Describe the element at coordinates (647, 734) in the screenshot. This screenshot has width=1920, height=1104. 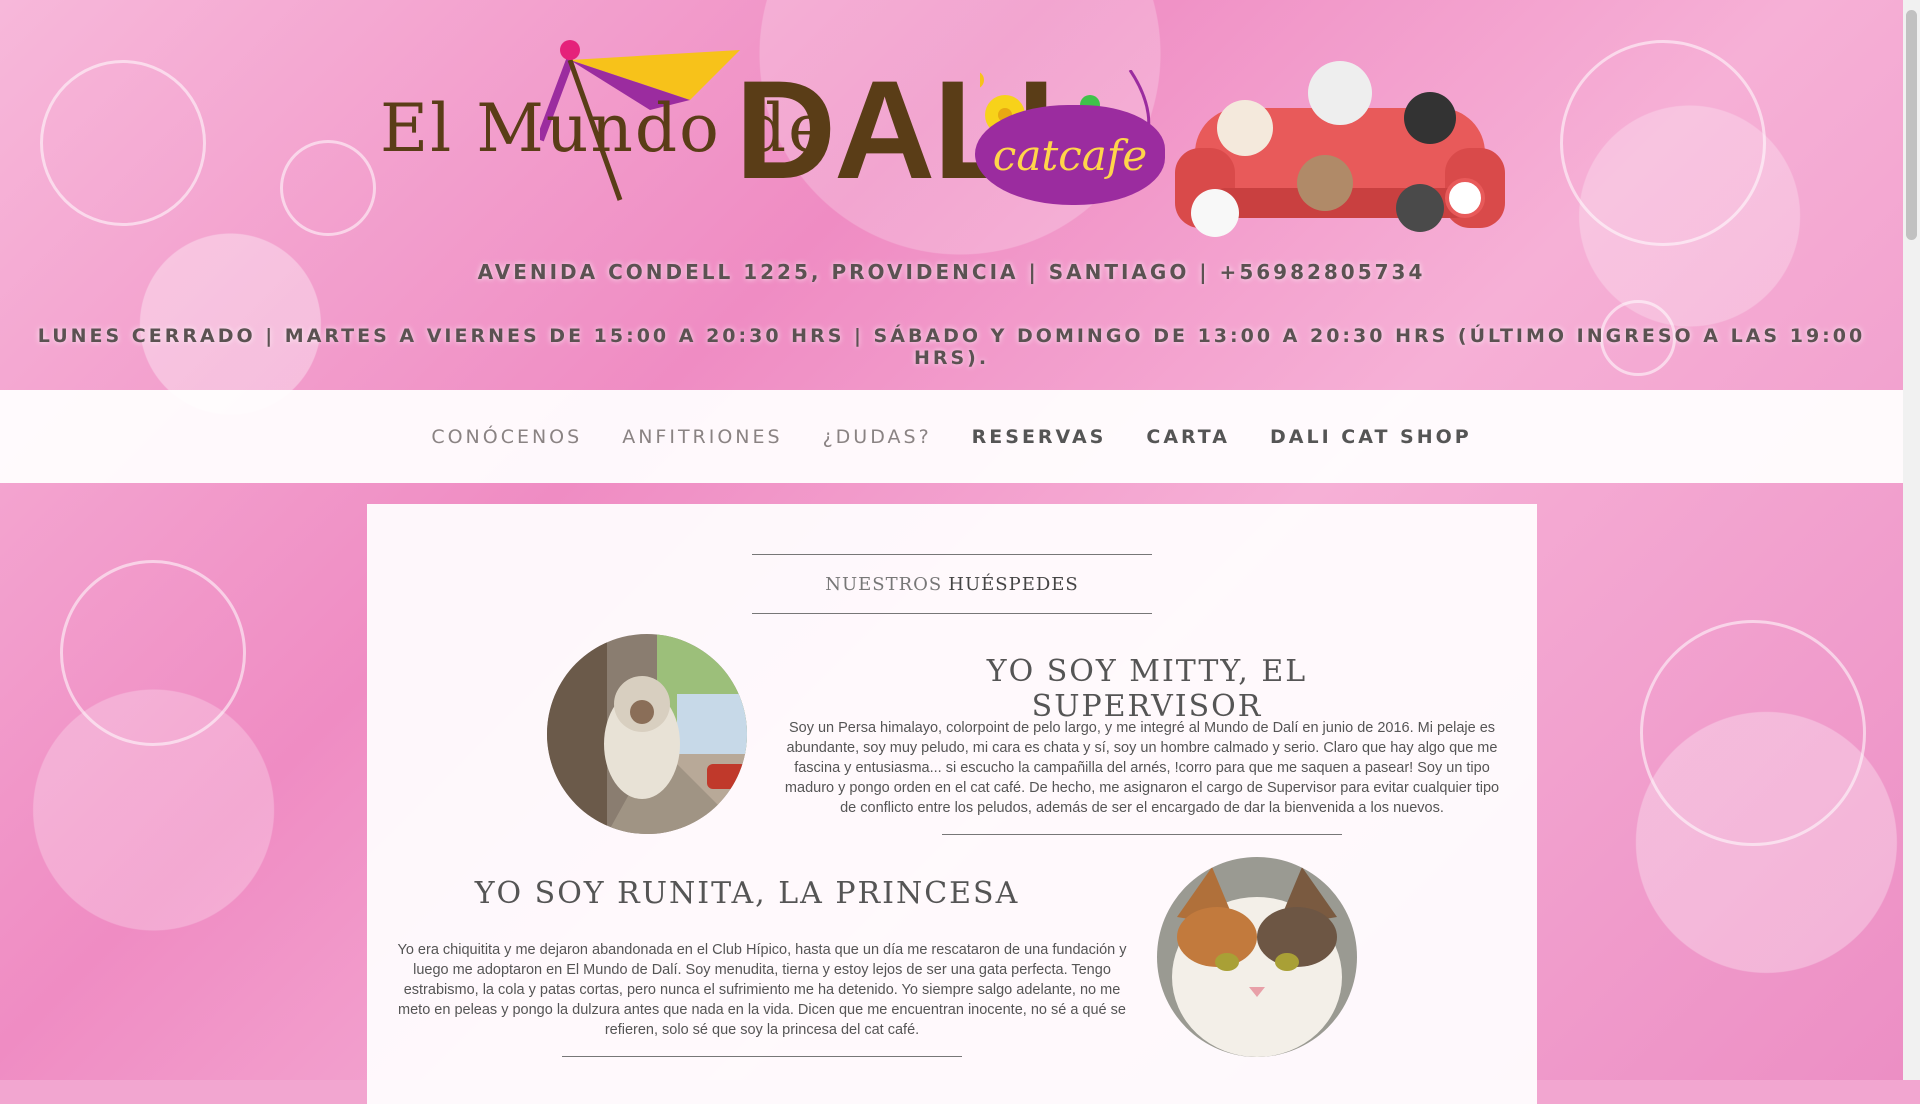
I see `cat-photo-mitty` at that location.